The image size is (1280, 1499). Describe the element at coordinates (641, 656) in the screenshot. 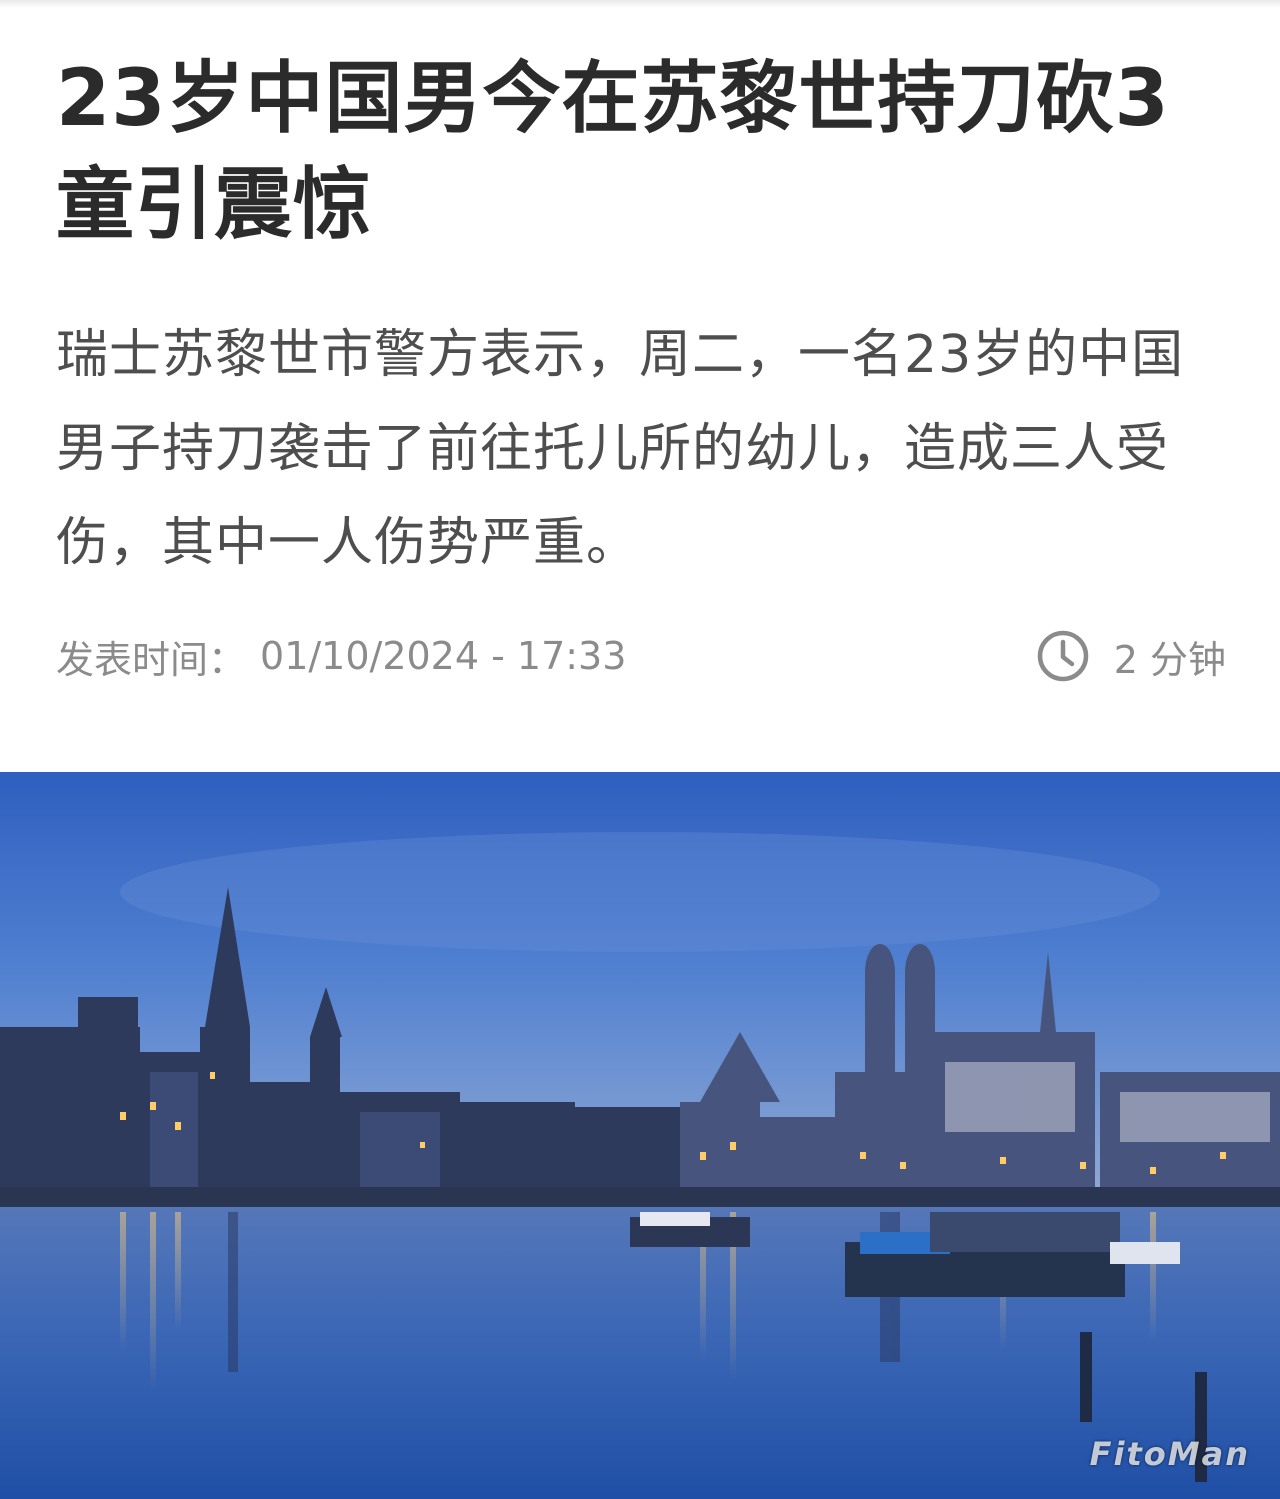

I see `article-meta: 发表时间： 01/10/2024 - 17:33 2 分钟` at that location.